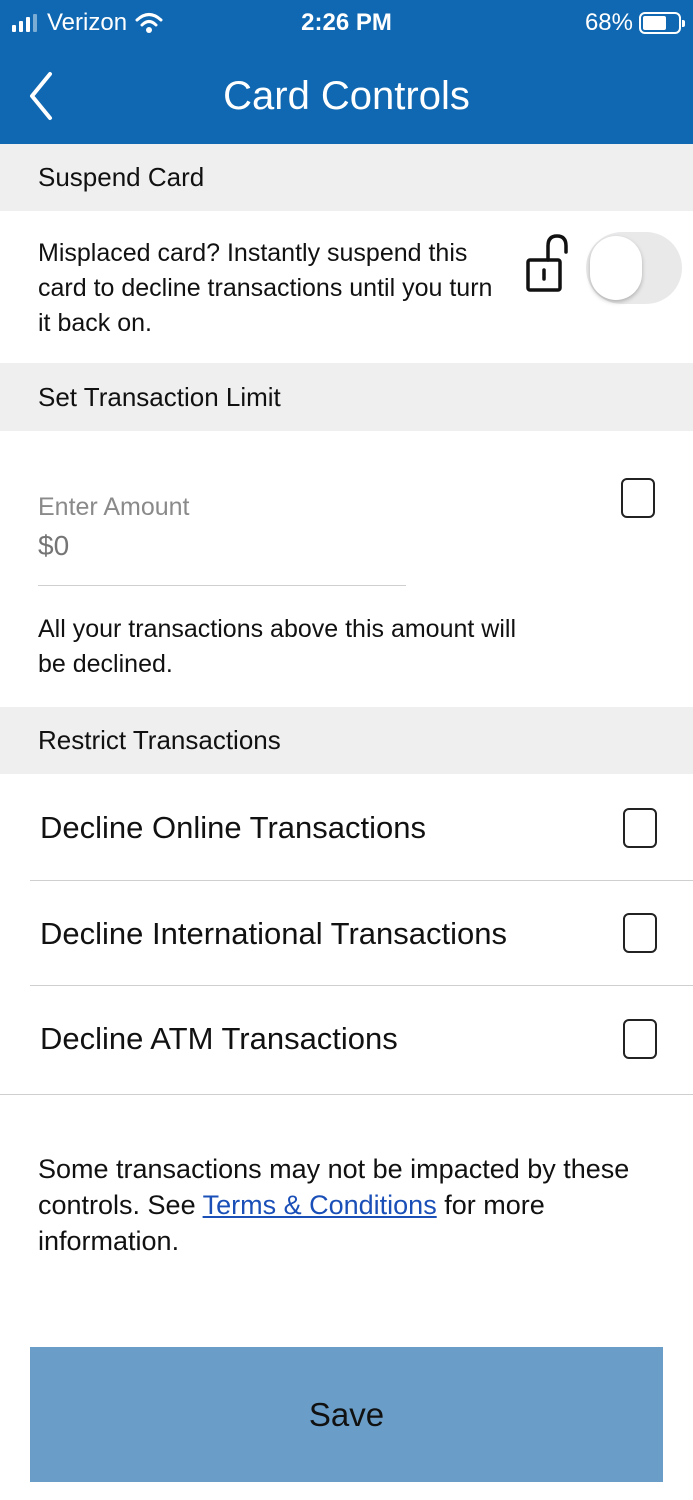 This screenshot has width=693, height=1500. I want to click on suspend-card-toggle, so click(634, 268).